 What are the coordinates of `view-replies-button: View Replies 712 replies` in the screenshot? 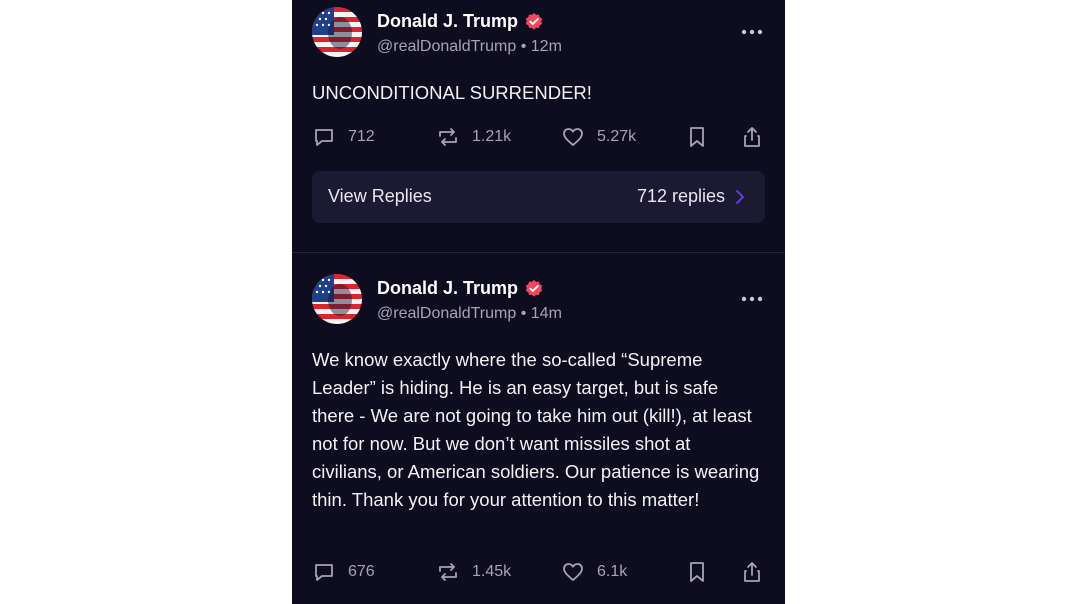 It's located at (538, 197).